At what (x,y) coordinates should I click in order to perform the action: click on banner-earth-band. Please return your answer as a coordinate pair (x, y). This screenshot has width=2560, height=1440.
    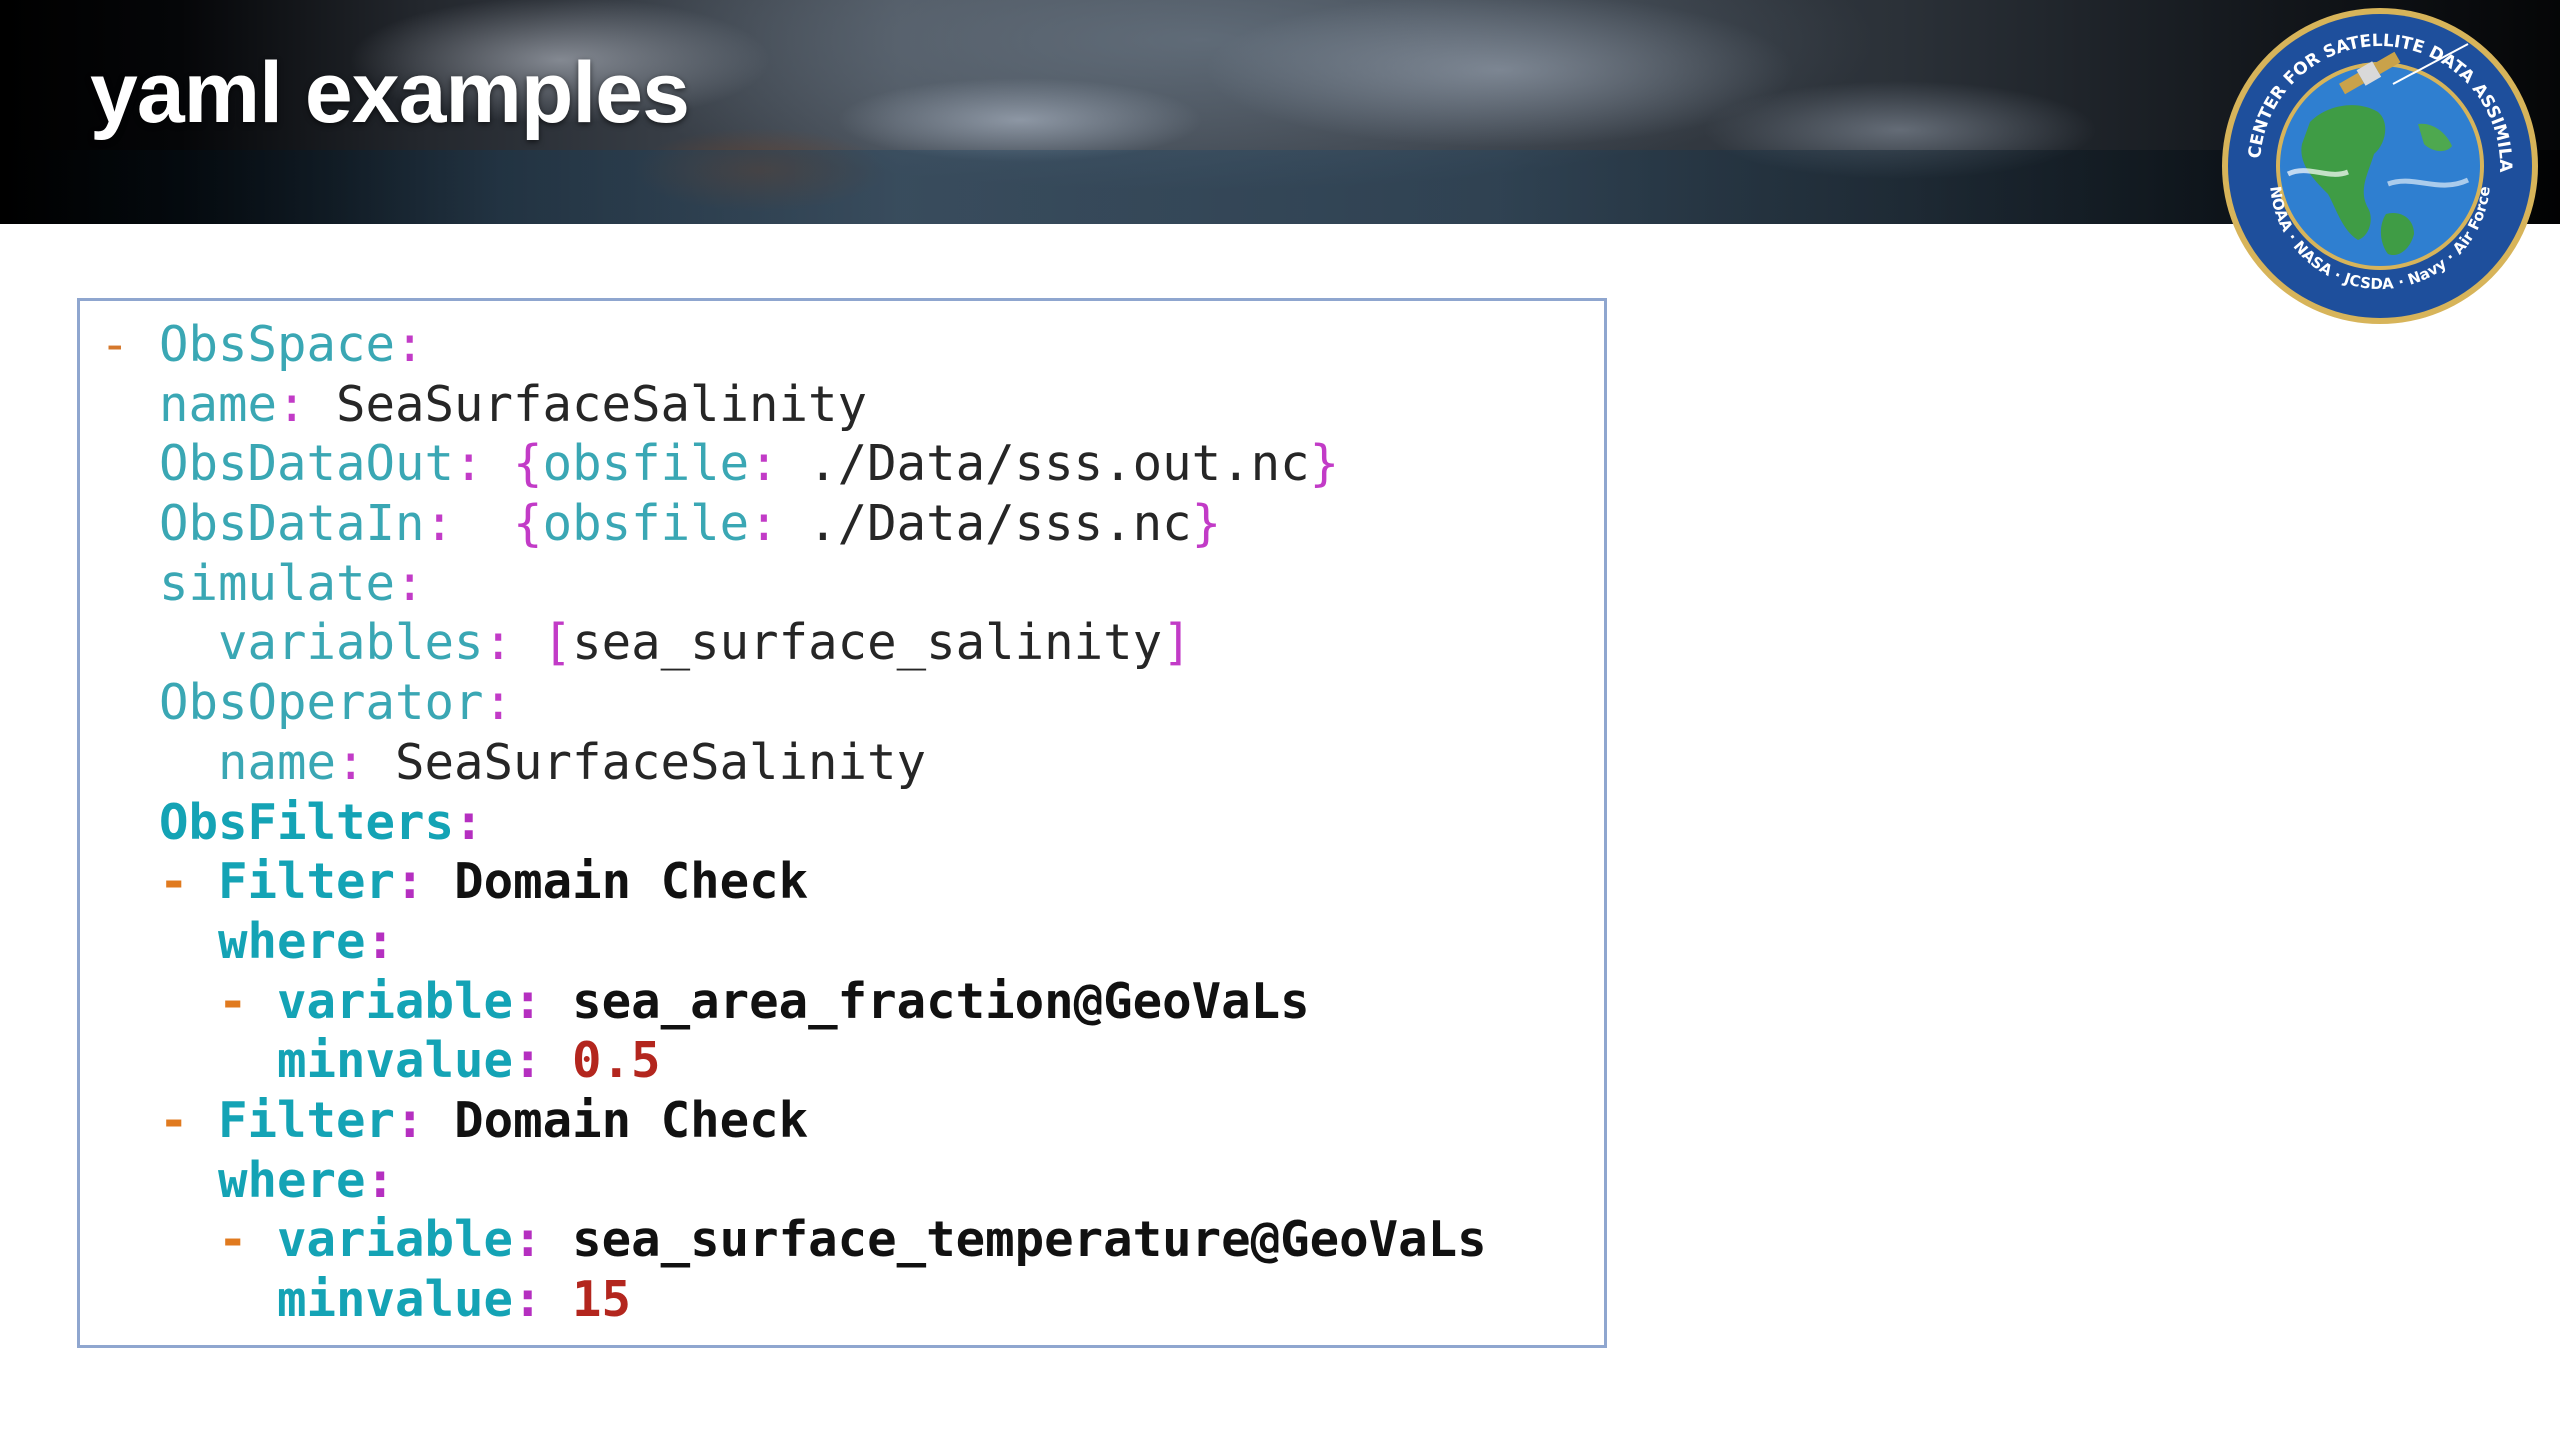
    Looking at the image, I should click on (1280, 187).